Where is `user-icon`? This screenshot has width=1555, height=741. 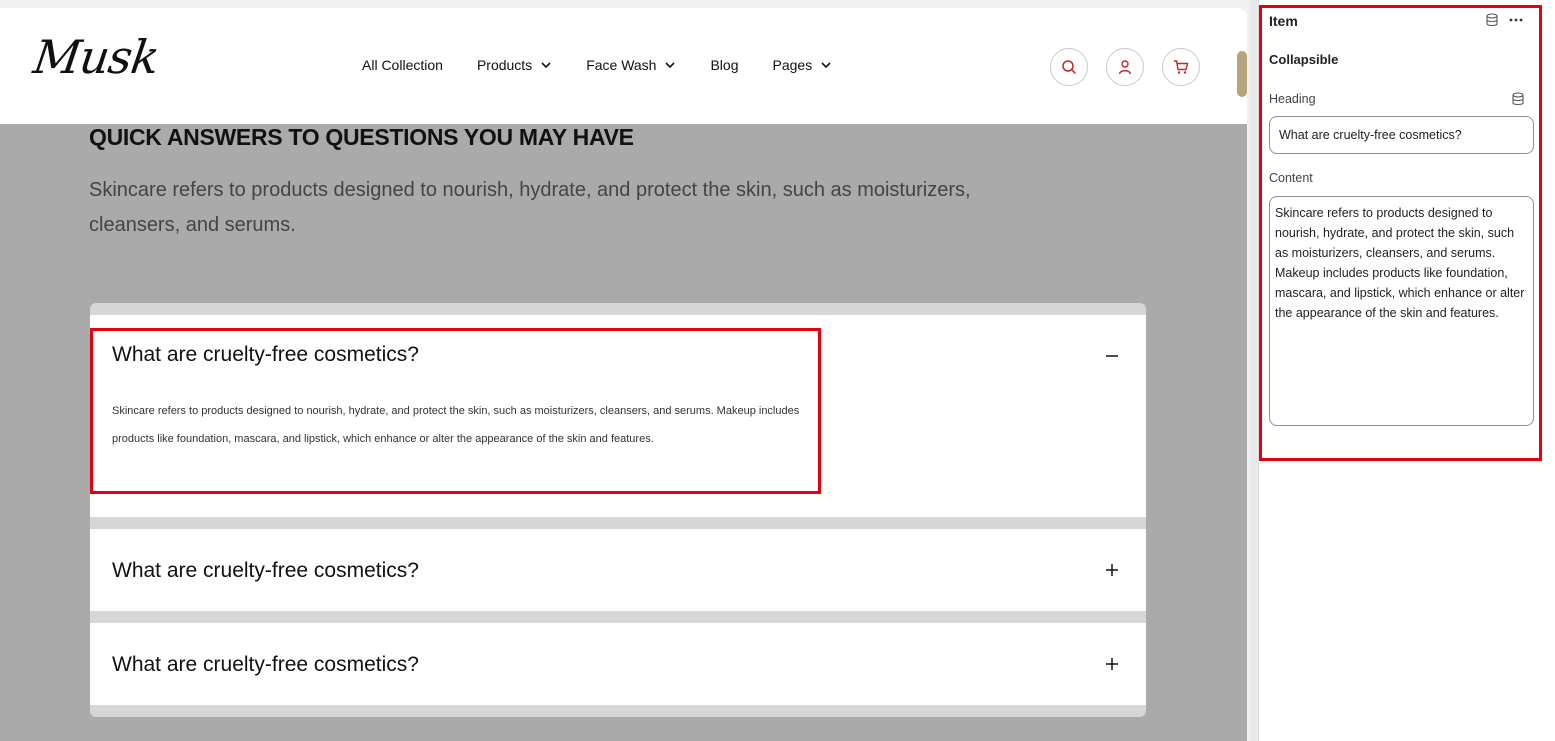
user-icon is located at coordinates (1125, 67).